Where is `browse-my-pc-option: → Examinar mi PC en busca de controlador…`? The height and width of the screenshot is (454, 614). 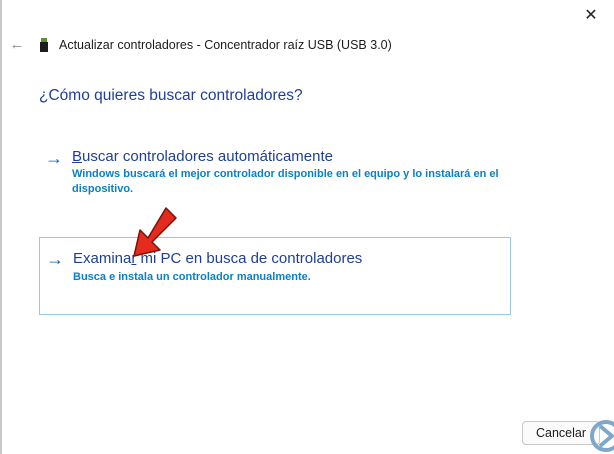 browse-my-pc-option: → Examinar mi PC en busca de controlador… is located at coordinates (275, 276).